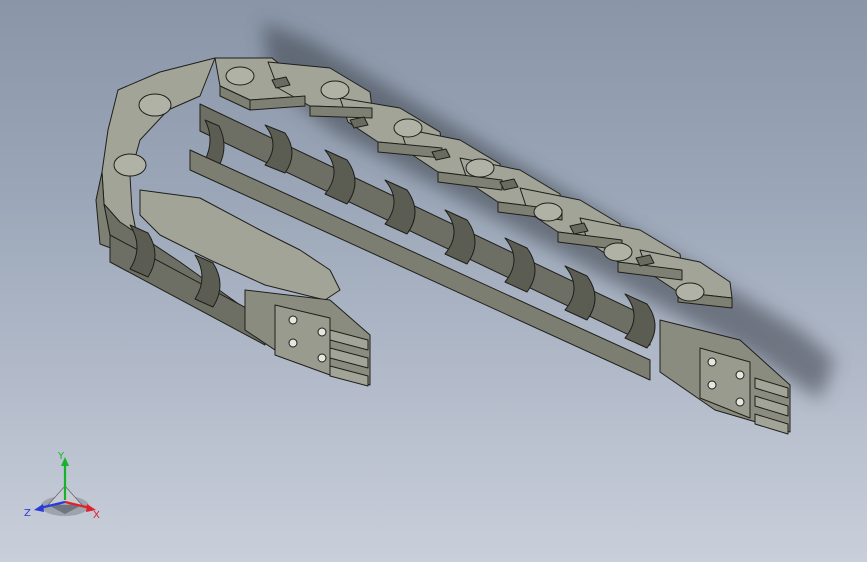 The width and height of the screenshot is (867, 562). Describe the element at coordinates (39, 508) in the screenshot. I see `z-axis-arrow` at that location.